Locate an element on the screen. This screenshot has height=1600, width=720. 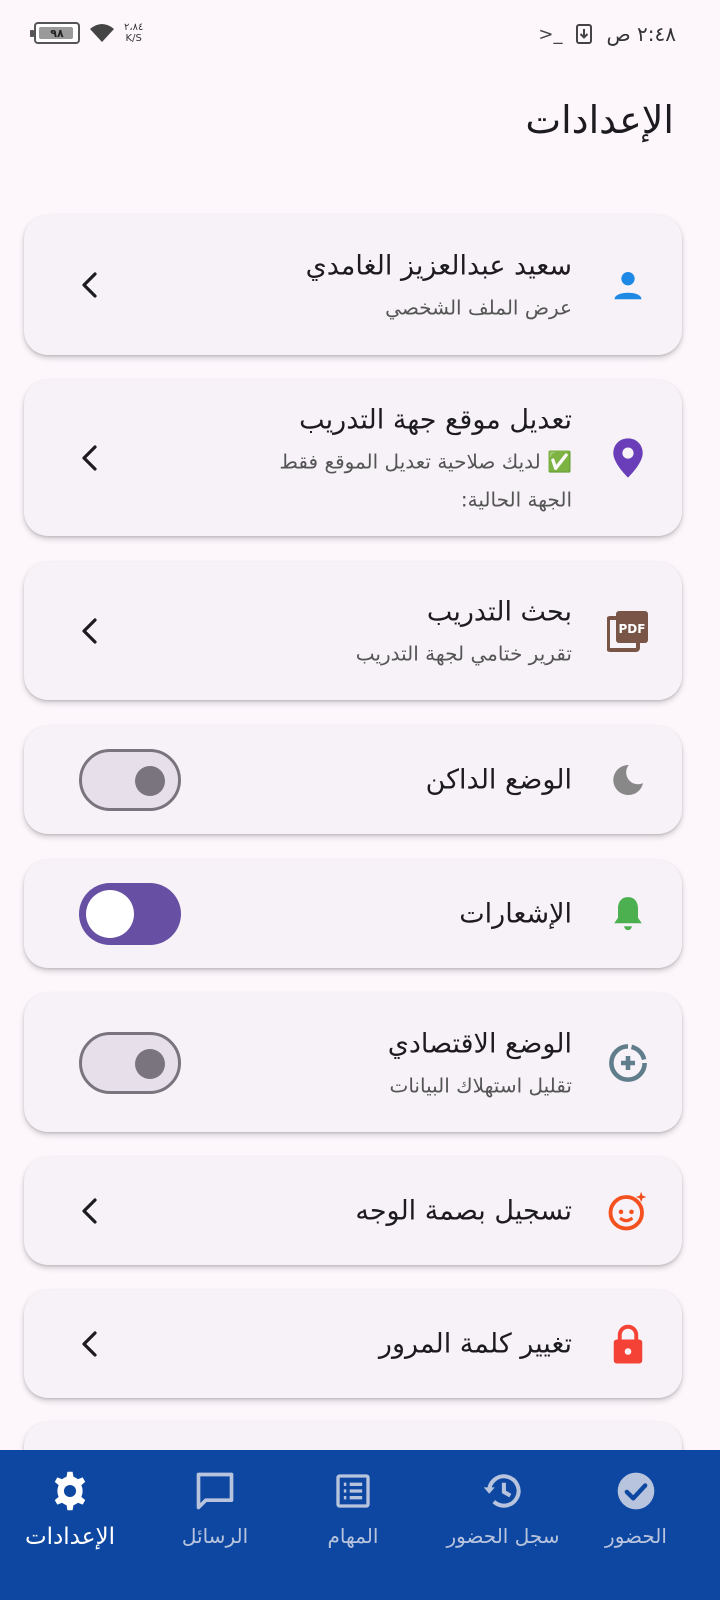
notifications-card: الإشعارات is located at coordinates (353, 914).